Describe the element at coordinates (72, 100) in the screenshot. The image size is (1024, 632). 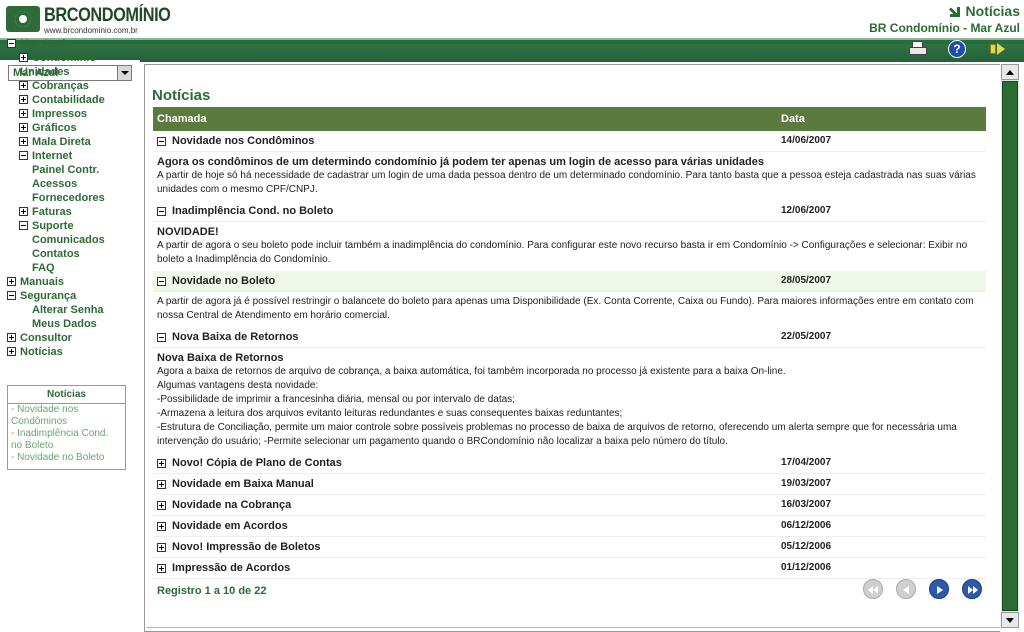
I see `nav-item: Contabilidade` at that location.